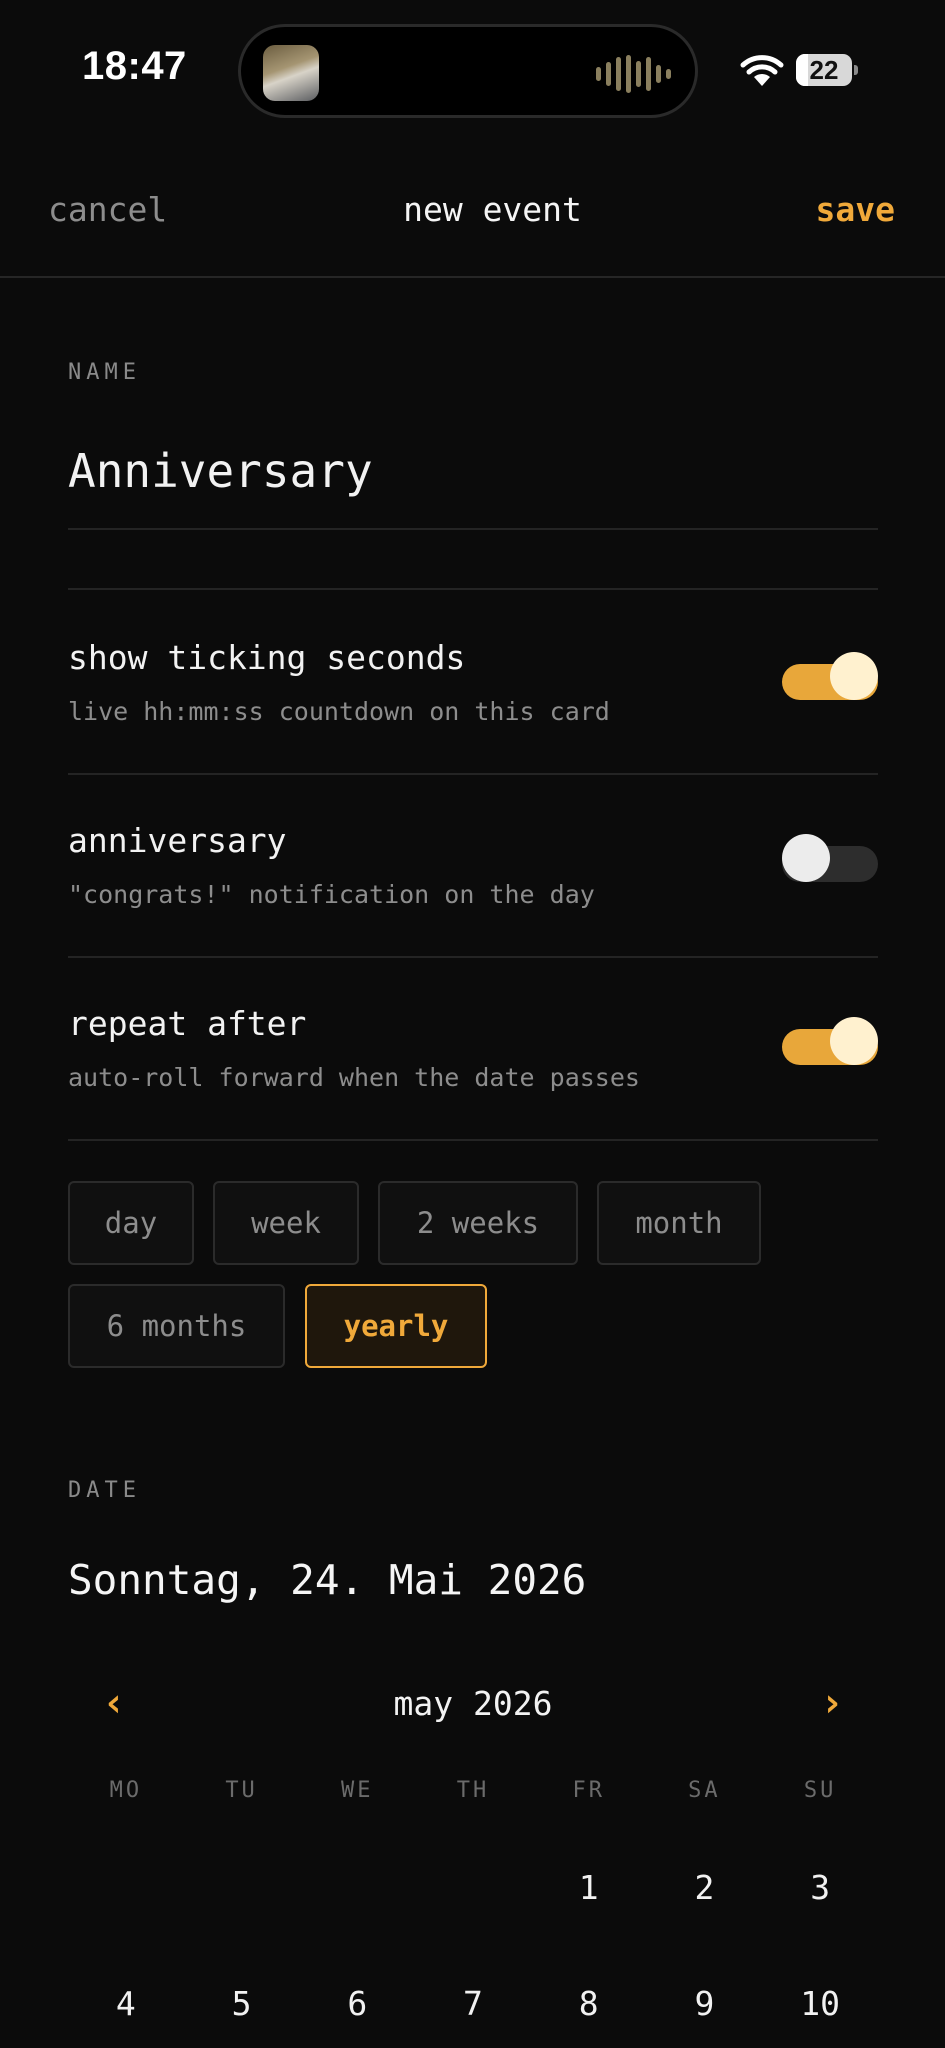 This screenshot has height=2048, width=945. I want to click on calendar-day: 3, so click(820, 1893).